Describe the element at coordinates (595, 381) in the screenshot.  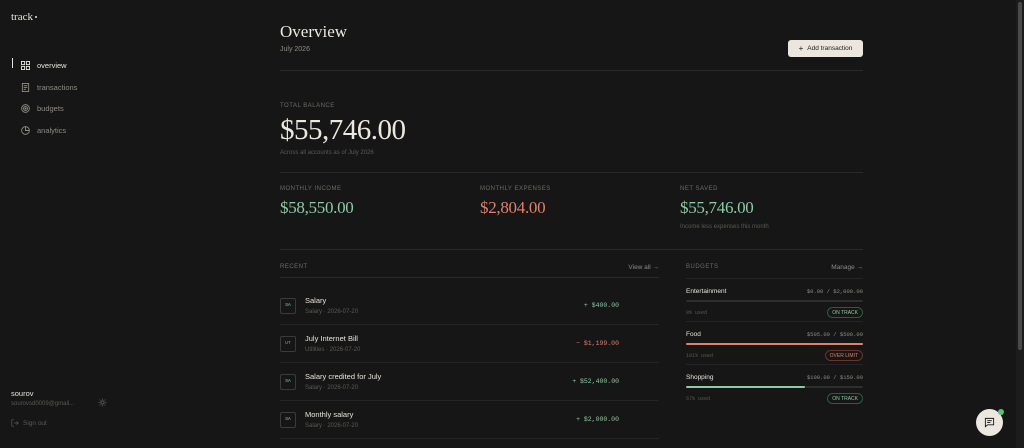
I see `transaction-amount: + $52,400.00` at that location.